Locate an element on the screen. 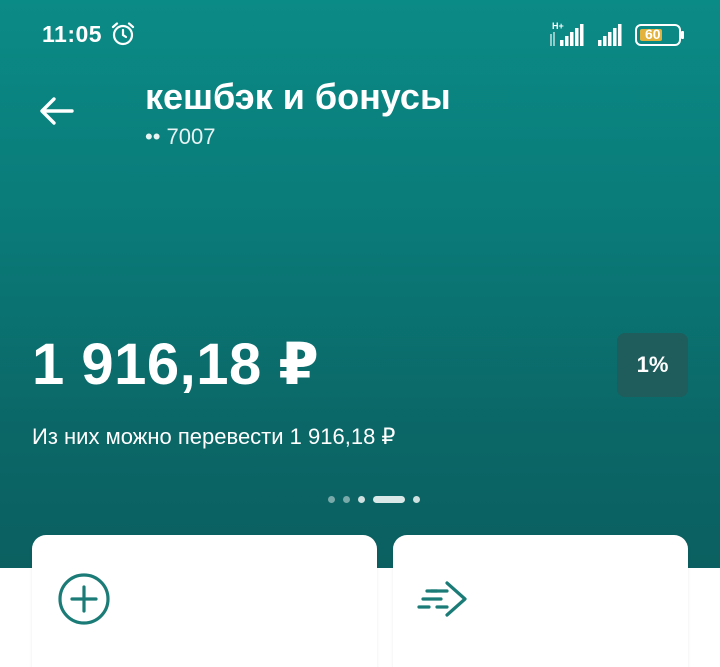 Image resolution: width=720 pixels, height=667 pixels. page-dot-active is located at coordinates (389, 499).